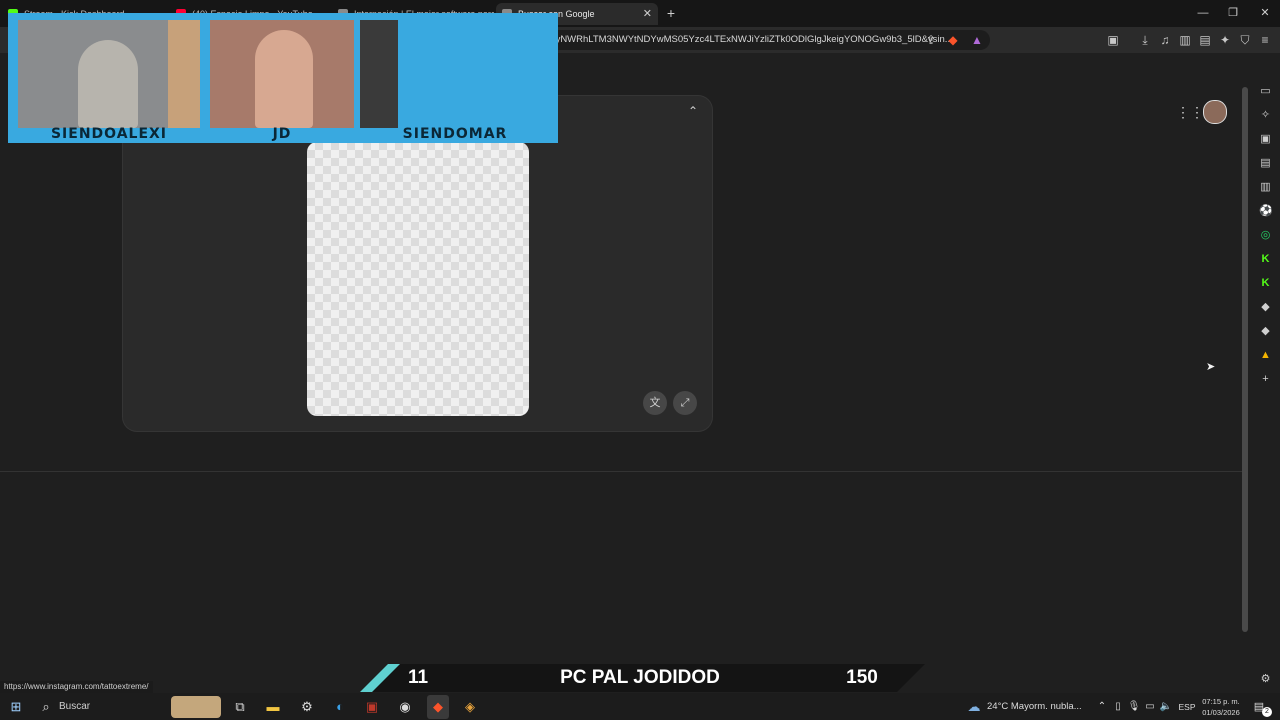  Describe the element at coordinates (977, 40) in the screenshot. I see `brave-rewards-icon: ▲` at that location.